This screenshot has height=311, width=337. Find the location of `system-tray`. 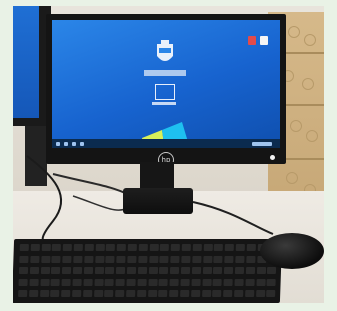

system-tray is located at coordinates (262, 144).